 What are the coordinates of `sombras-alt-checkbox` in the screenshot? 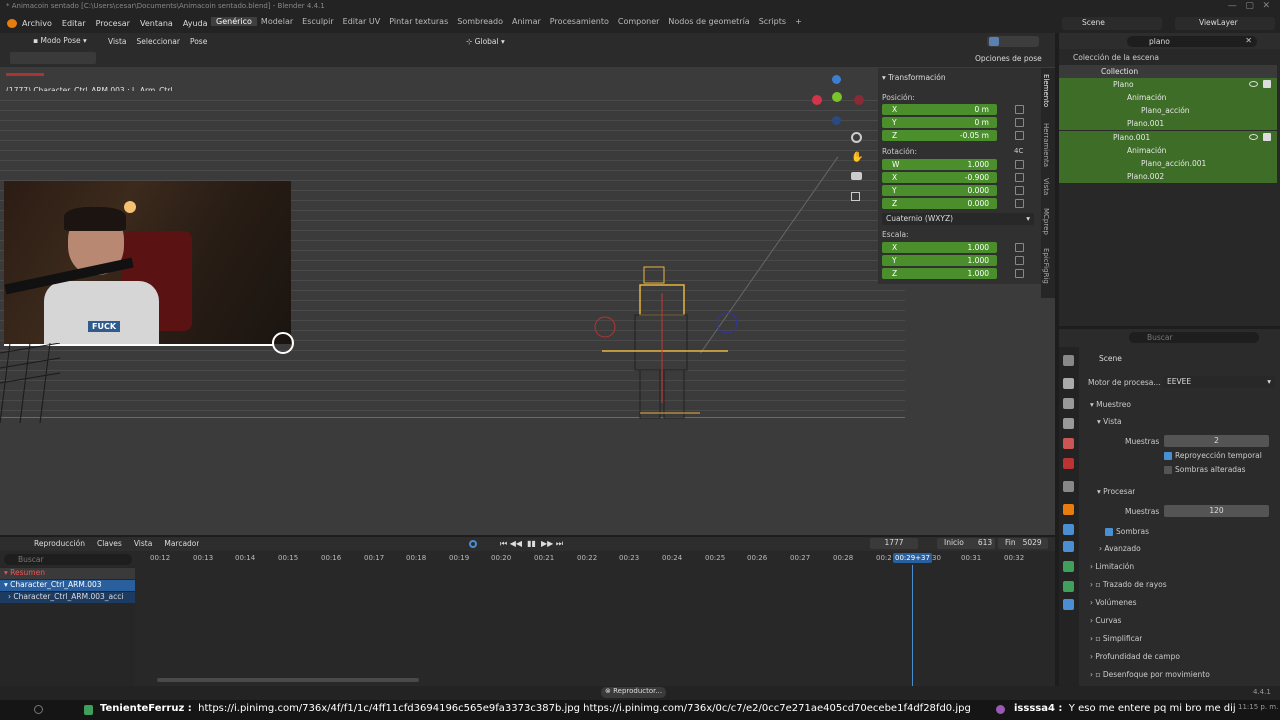 It's located at (1168, 470).